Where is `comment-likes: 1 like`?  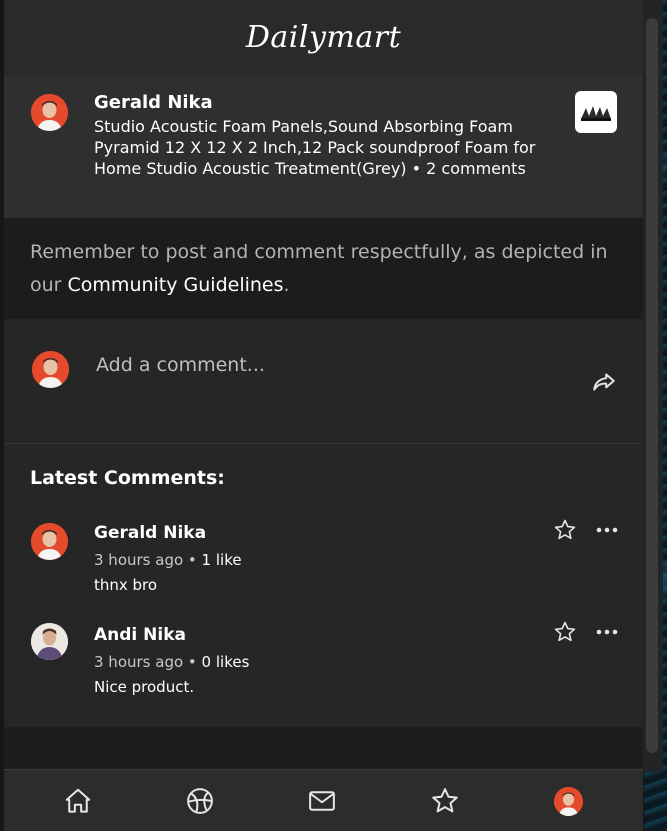
comment-likes: 1 like is located at coordinates (222, 560).